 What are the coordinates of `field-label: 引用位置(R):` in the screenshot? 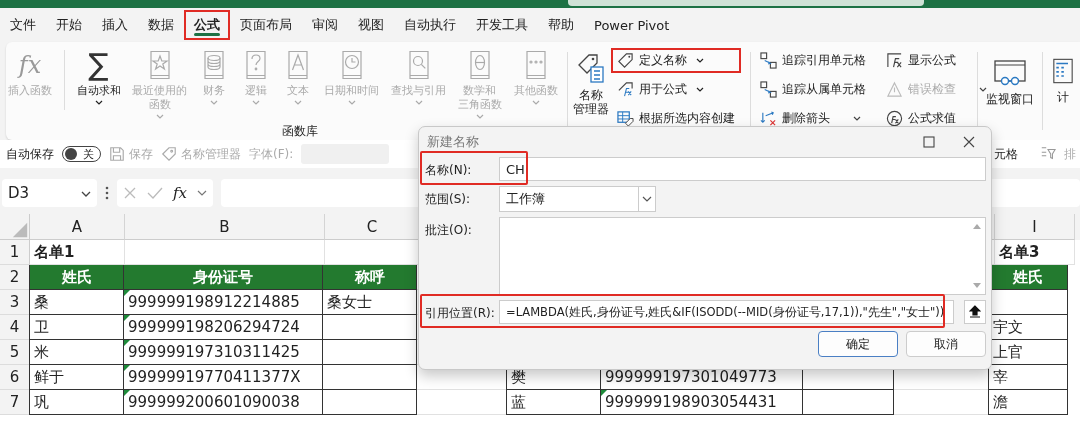 It's located at (460, 313).